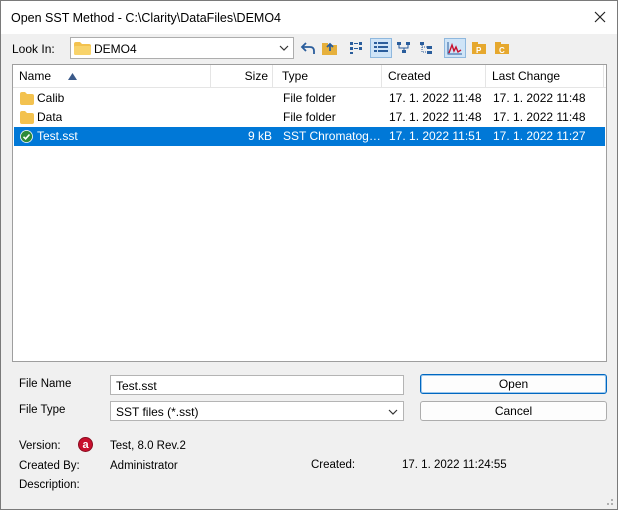 The width and height of the screenshot is (618, 510). I want to click on folder-p-button: P, so click(479, 48).